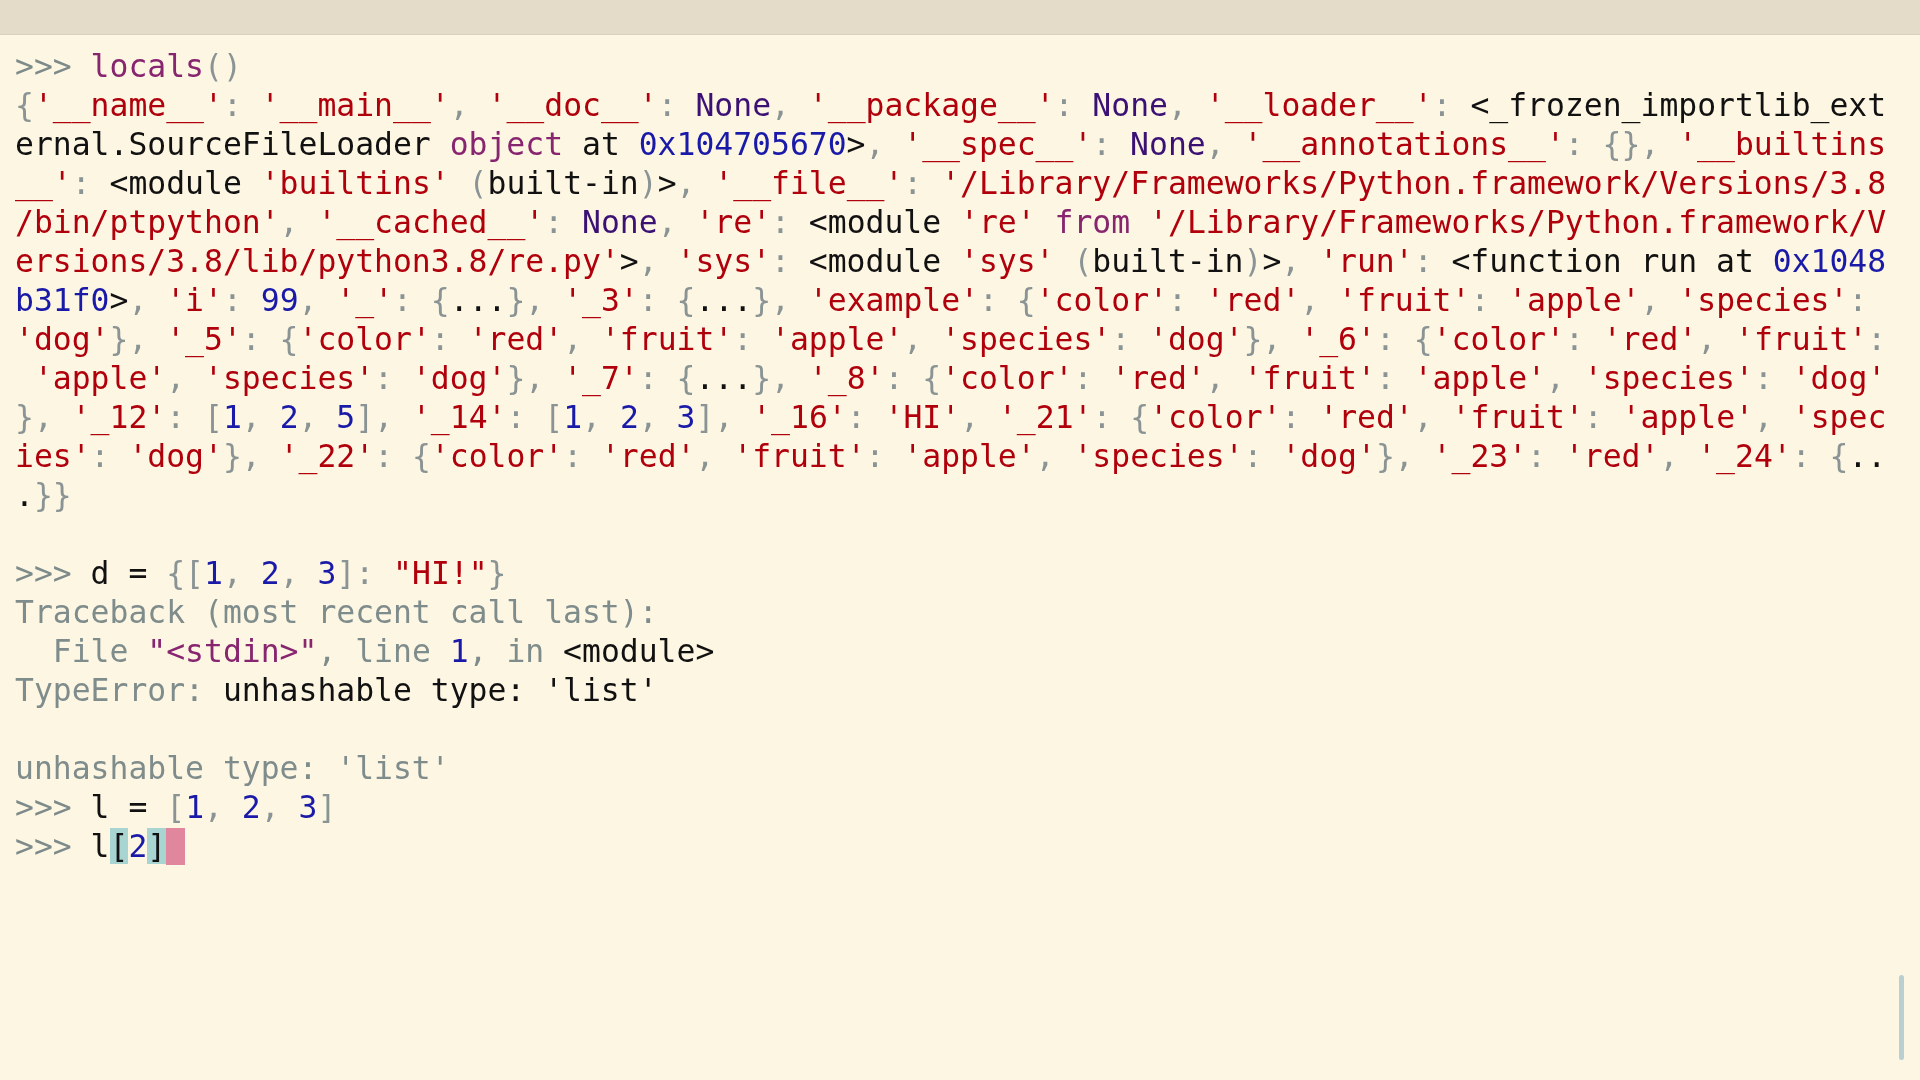 This screenshot has height=1080, width=1920. What do you see at coordinates (232, 768) in the screenshot?
I see `code-line: unhashable type: 'list'` at bounding box center [232, 768].